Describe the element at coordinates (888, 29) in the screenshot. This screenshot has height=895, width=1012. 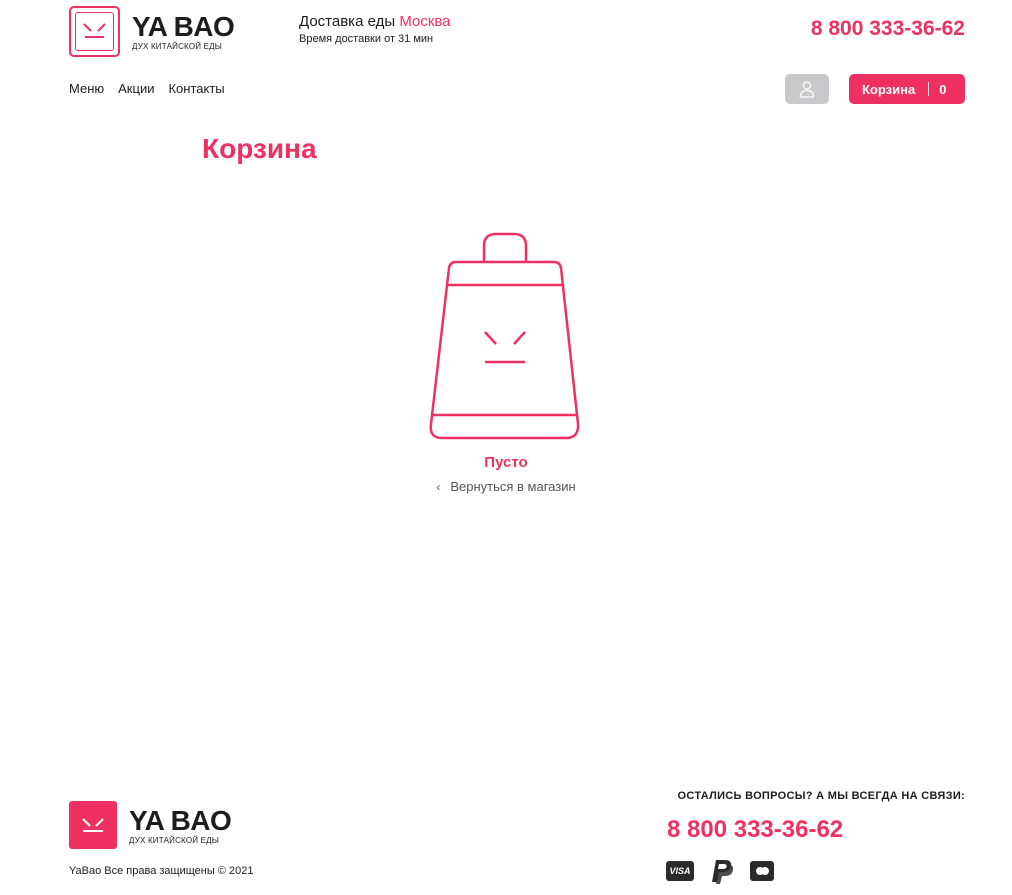
I see `header-phone: 8 800 333-36-62` at that location.